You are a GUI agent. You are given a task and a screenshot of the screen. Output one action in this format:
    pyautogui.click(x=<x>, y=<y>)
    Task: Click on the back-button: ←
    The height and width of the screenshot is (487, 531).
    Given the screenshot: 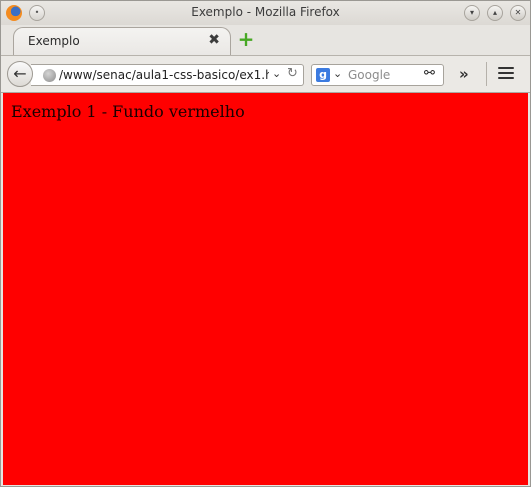 What is the action you would take?
    pyautogui.click(x=20, y=74)
    